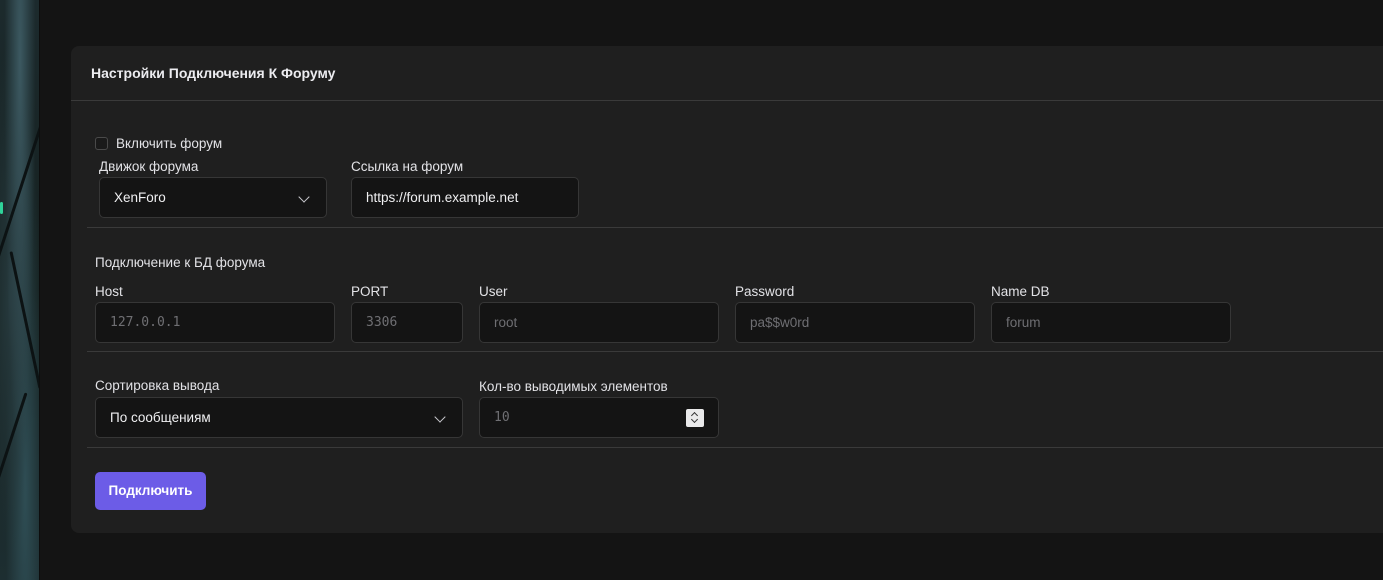  Describe the element at coordinates (599, 417) in the screenshot. I see `count-input: 10` at that location.